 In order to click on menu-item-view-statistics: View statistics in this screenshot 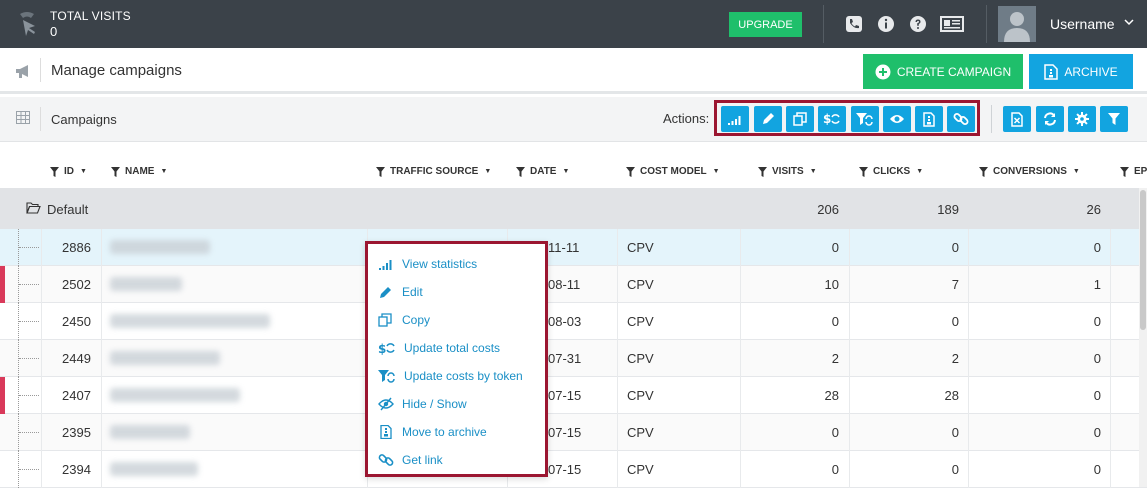, I will do `click(427, 264)`.